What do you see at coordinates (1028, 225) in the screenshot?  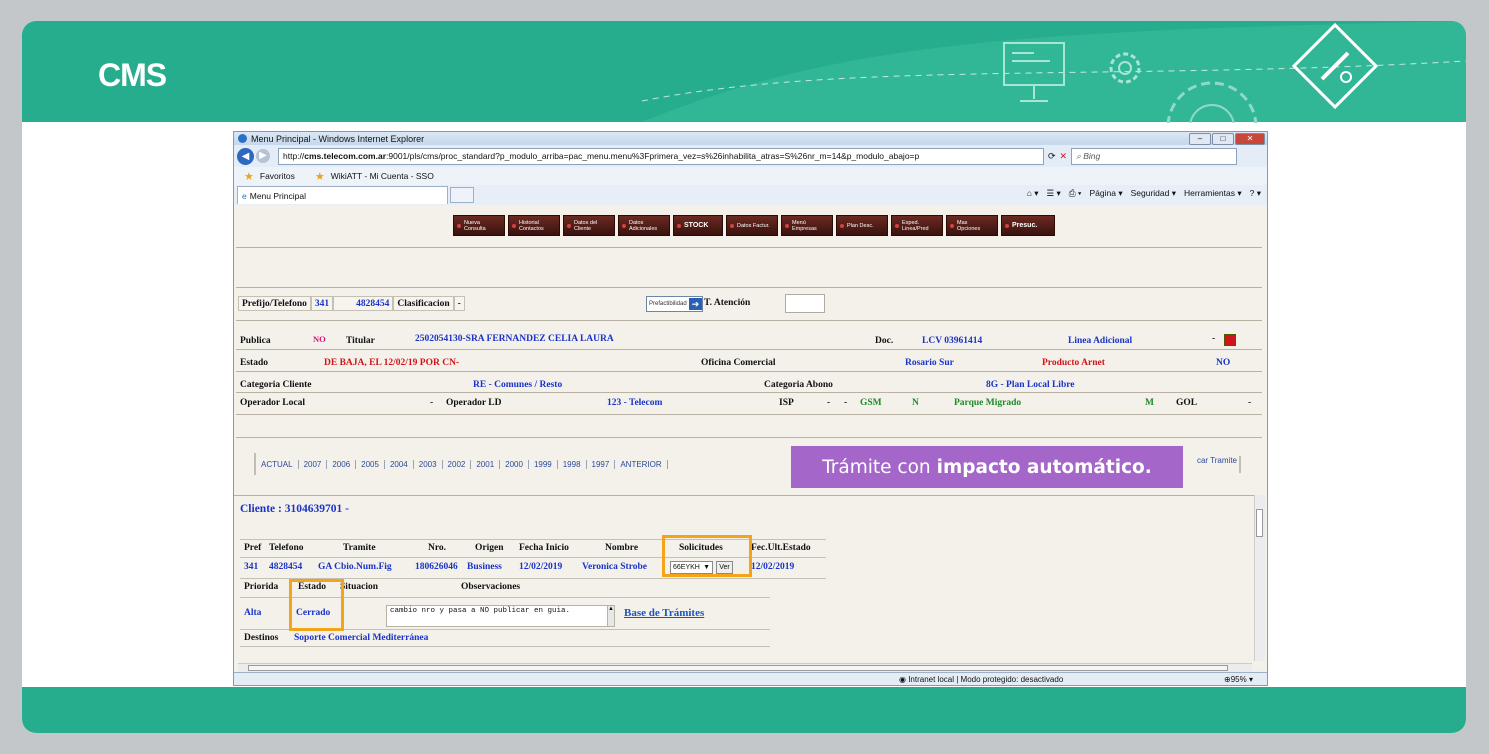 I see `btn-presuc: Presuc.` at bounding box center [1028, 225].